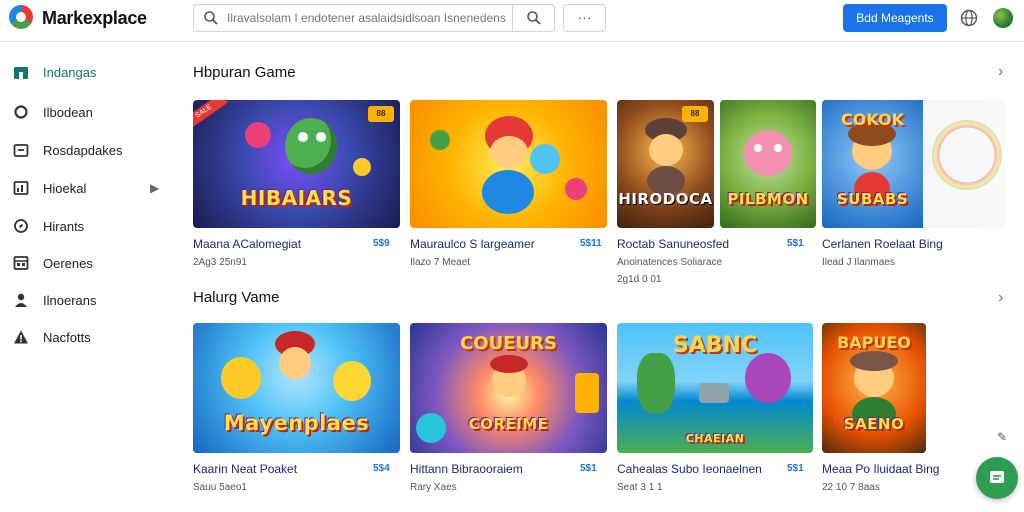  What do you see at coordinates (21, 188) in the screenshot?
I see `chart-icon` at bounding box center [21, 188].